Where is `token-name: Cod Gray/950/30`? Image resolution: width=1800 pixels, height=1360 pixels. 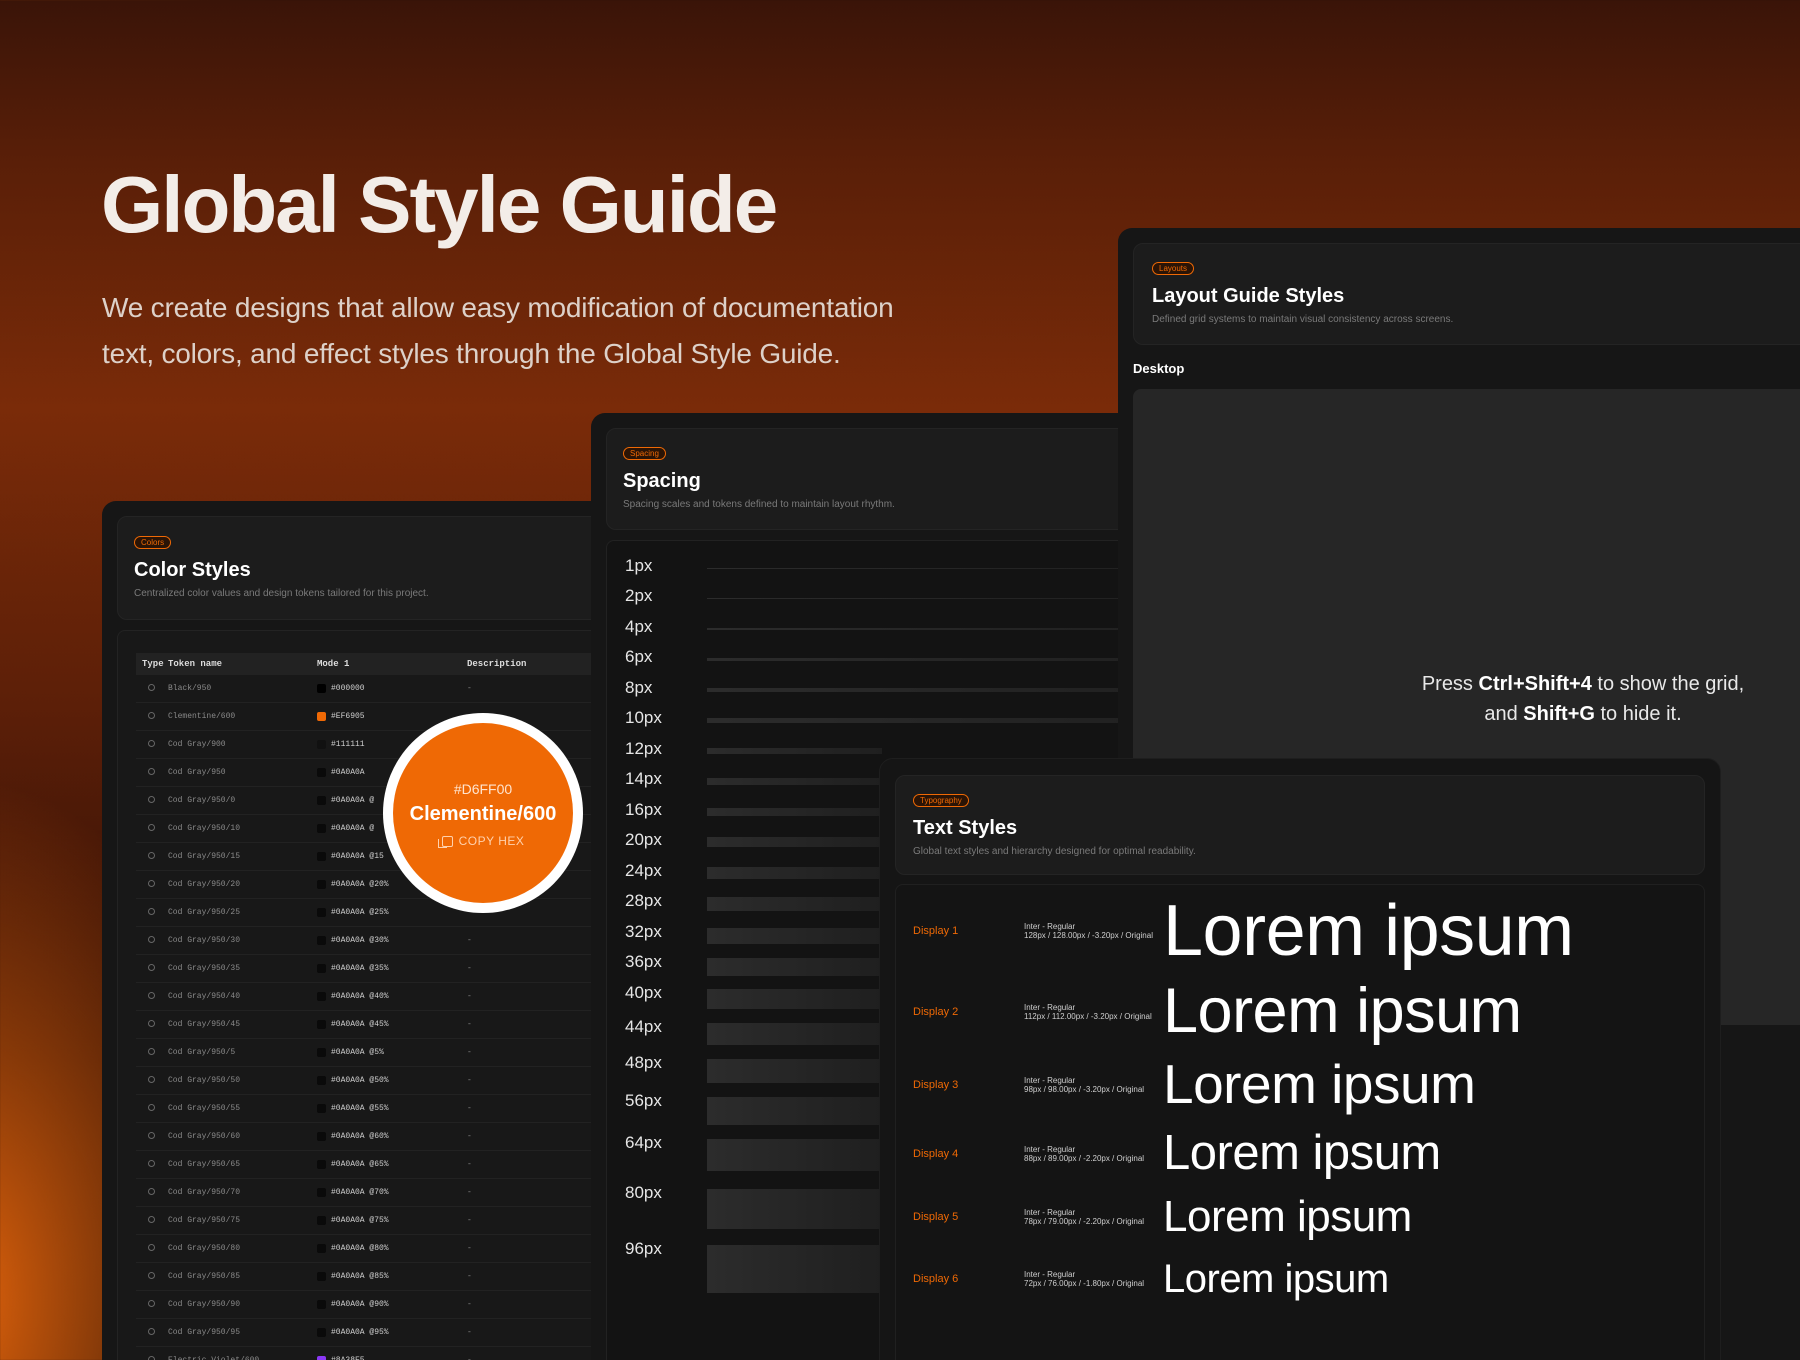
token-name: Cod Gray/950/30 is located at coordinates (204, 940).